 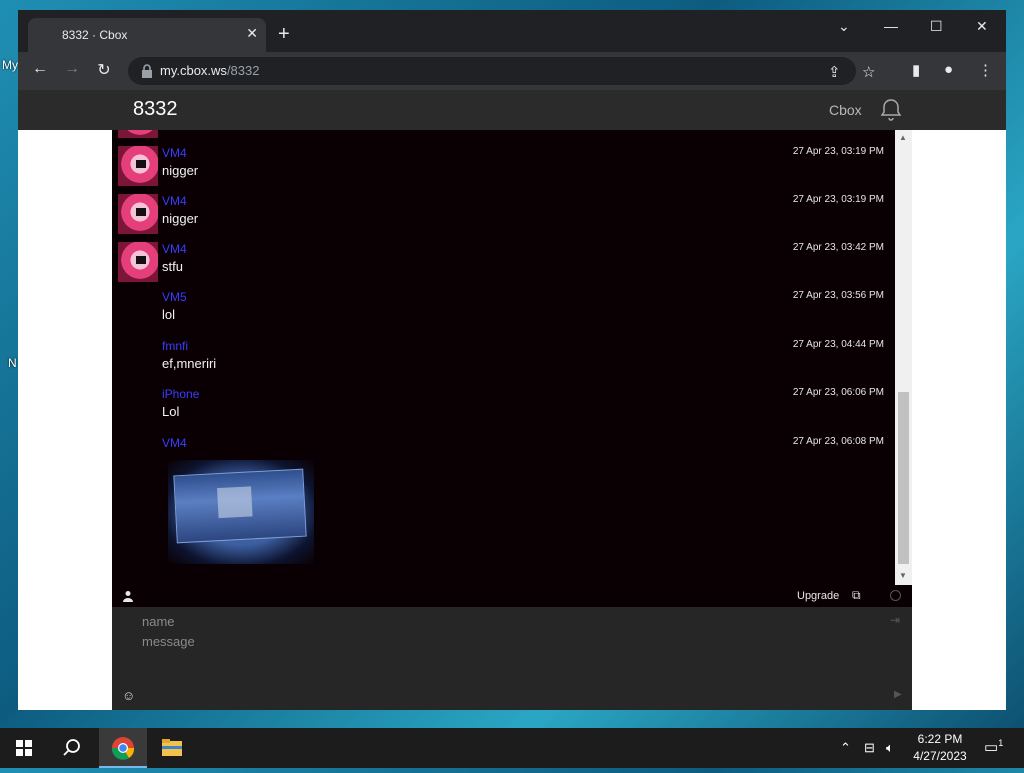 I want to click on tab-title: 8332 · Cbox, so click(x=95, y=35).